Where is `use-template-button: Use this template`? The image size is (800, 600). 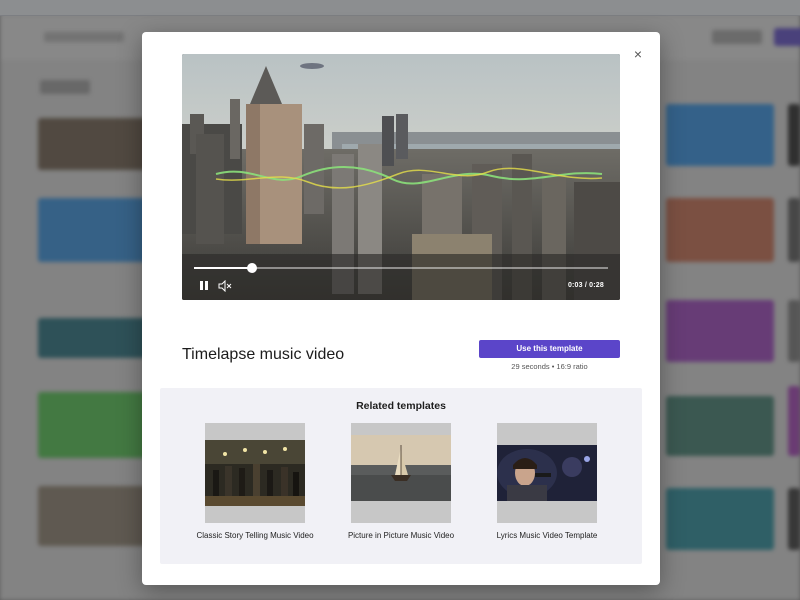
use-template-button: Use this template is located at coordinates (549, 349).